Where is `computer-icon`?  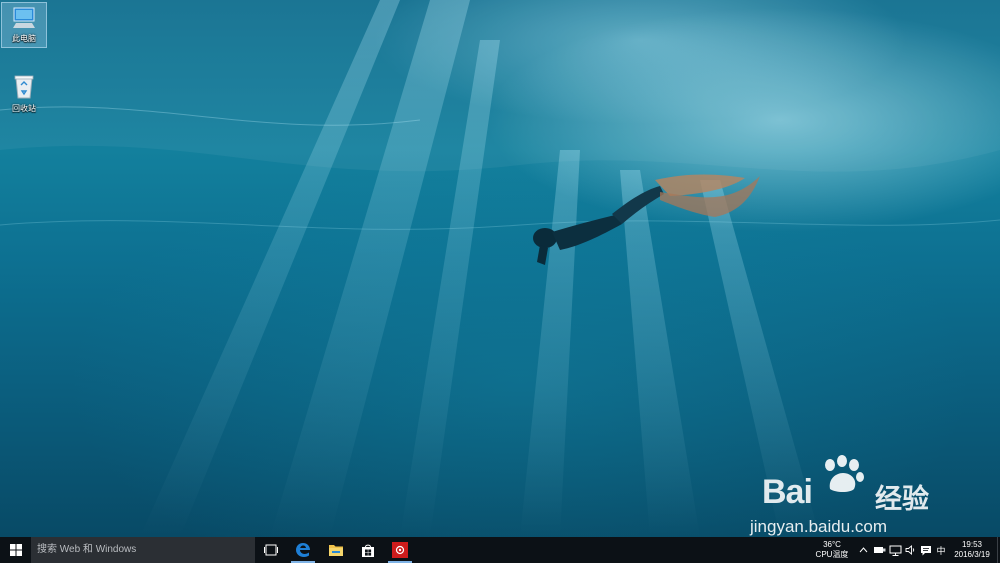 computer-icon is located at coordinates (24, 17).